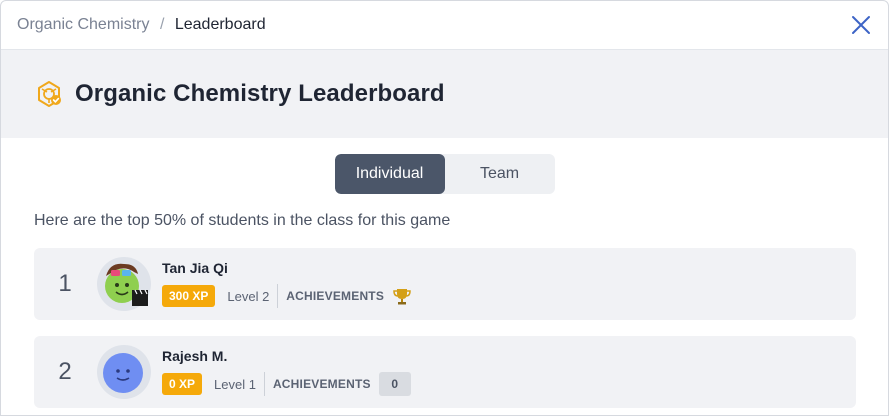 This screenshot has height=416, width=889. I want to click on breadcrumb-parent: Organic Chemistry, so click(83, 24).